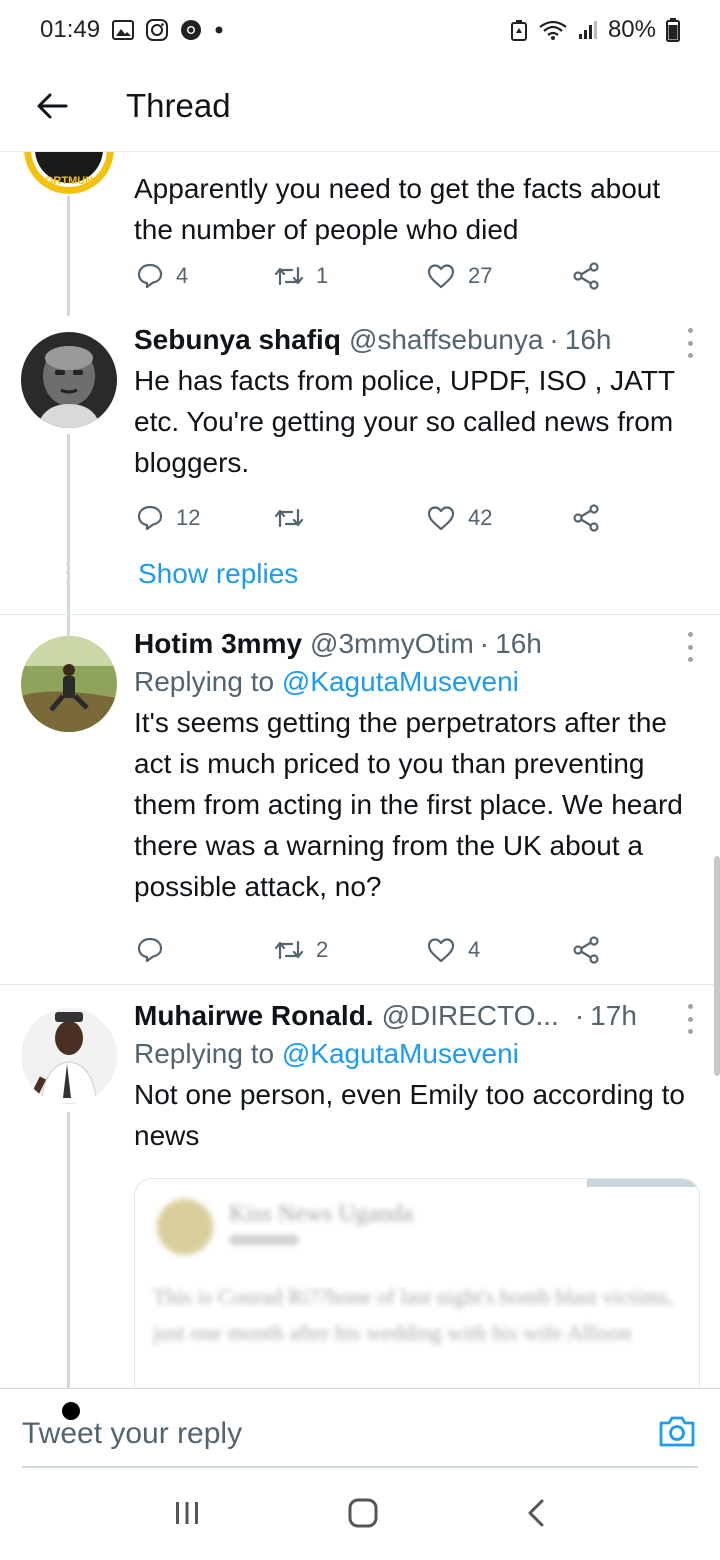  I want to click on scrollbar, so click(717, 966).